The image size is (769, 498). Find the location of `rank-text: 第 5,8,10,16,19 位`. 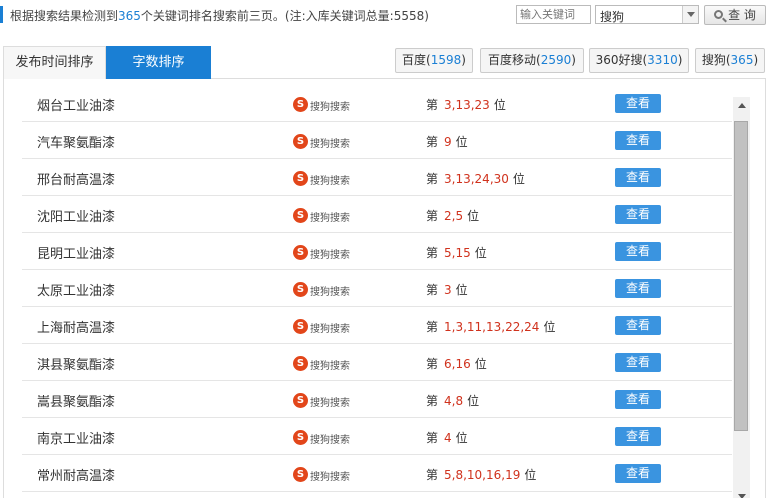

rank-text: 第 5,8,10,16,19 位 is located at coordinates (481, 475).